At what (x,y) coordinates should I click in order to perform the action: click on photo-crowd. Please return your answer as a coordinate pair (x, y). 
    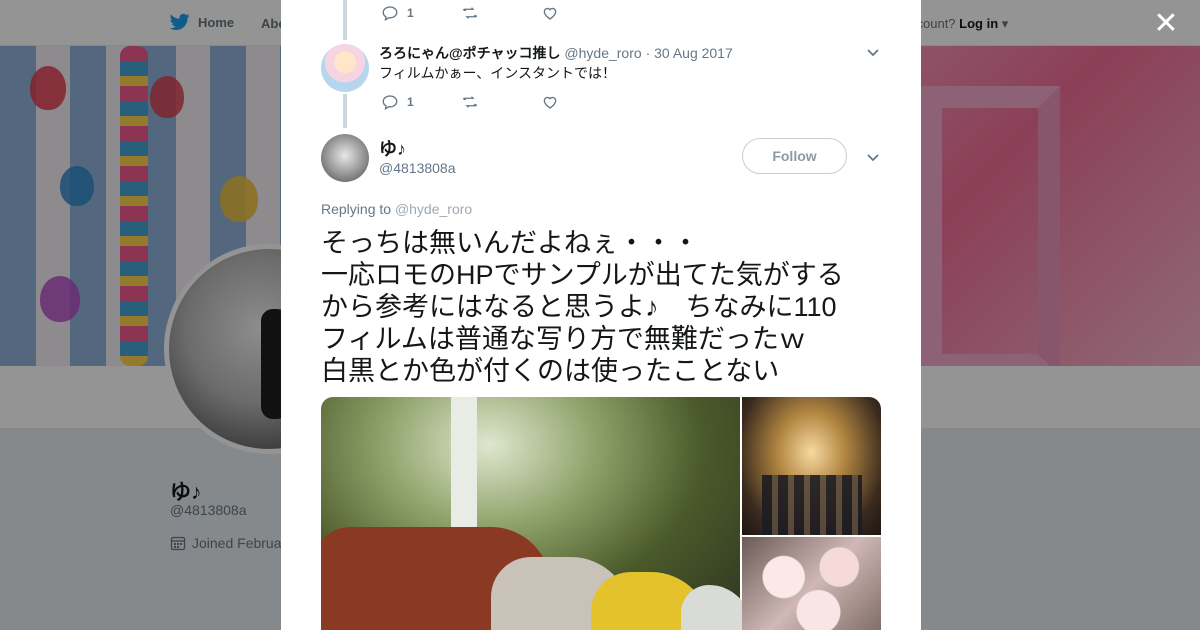
    Looking at the image, I should click on (812, 505).